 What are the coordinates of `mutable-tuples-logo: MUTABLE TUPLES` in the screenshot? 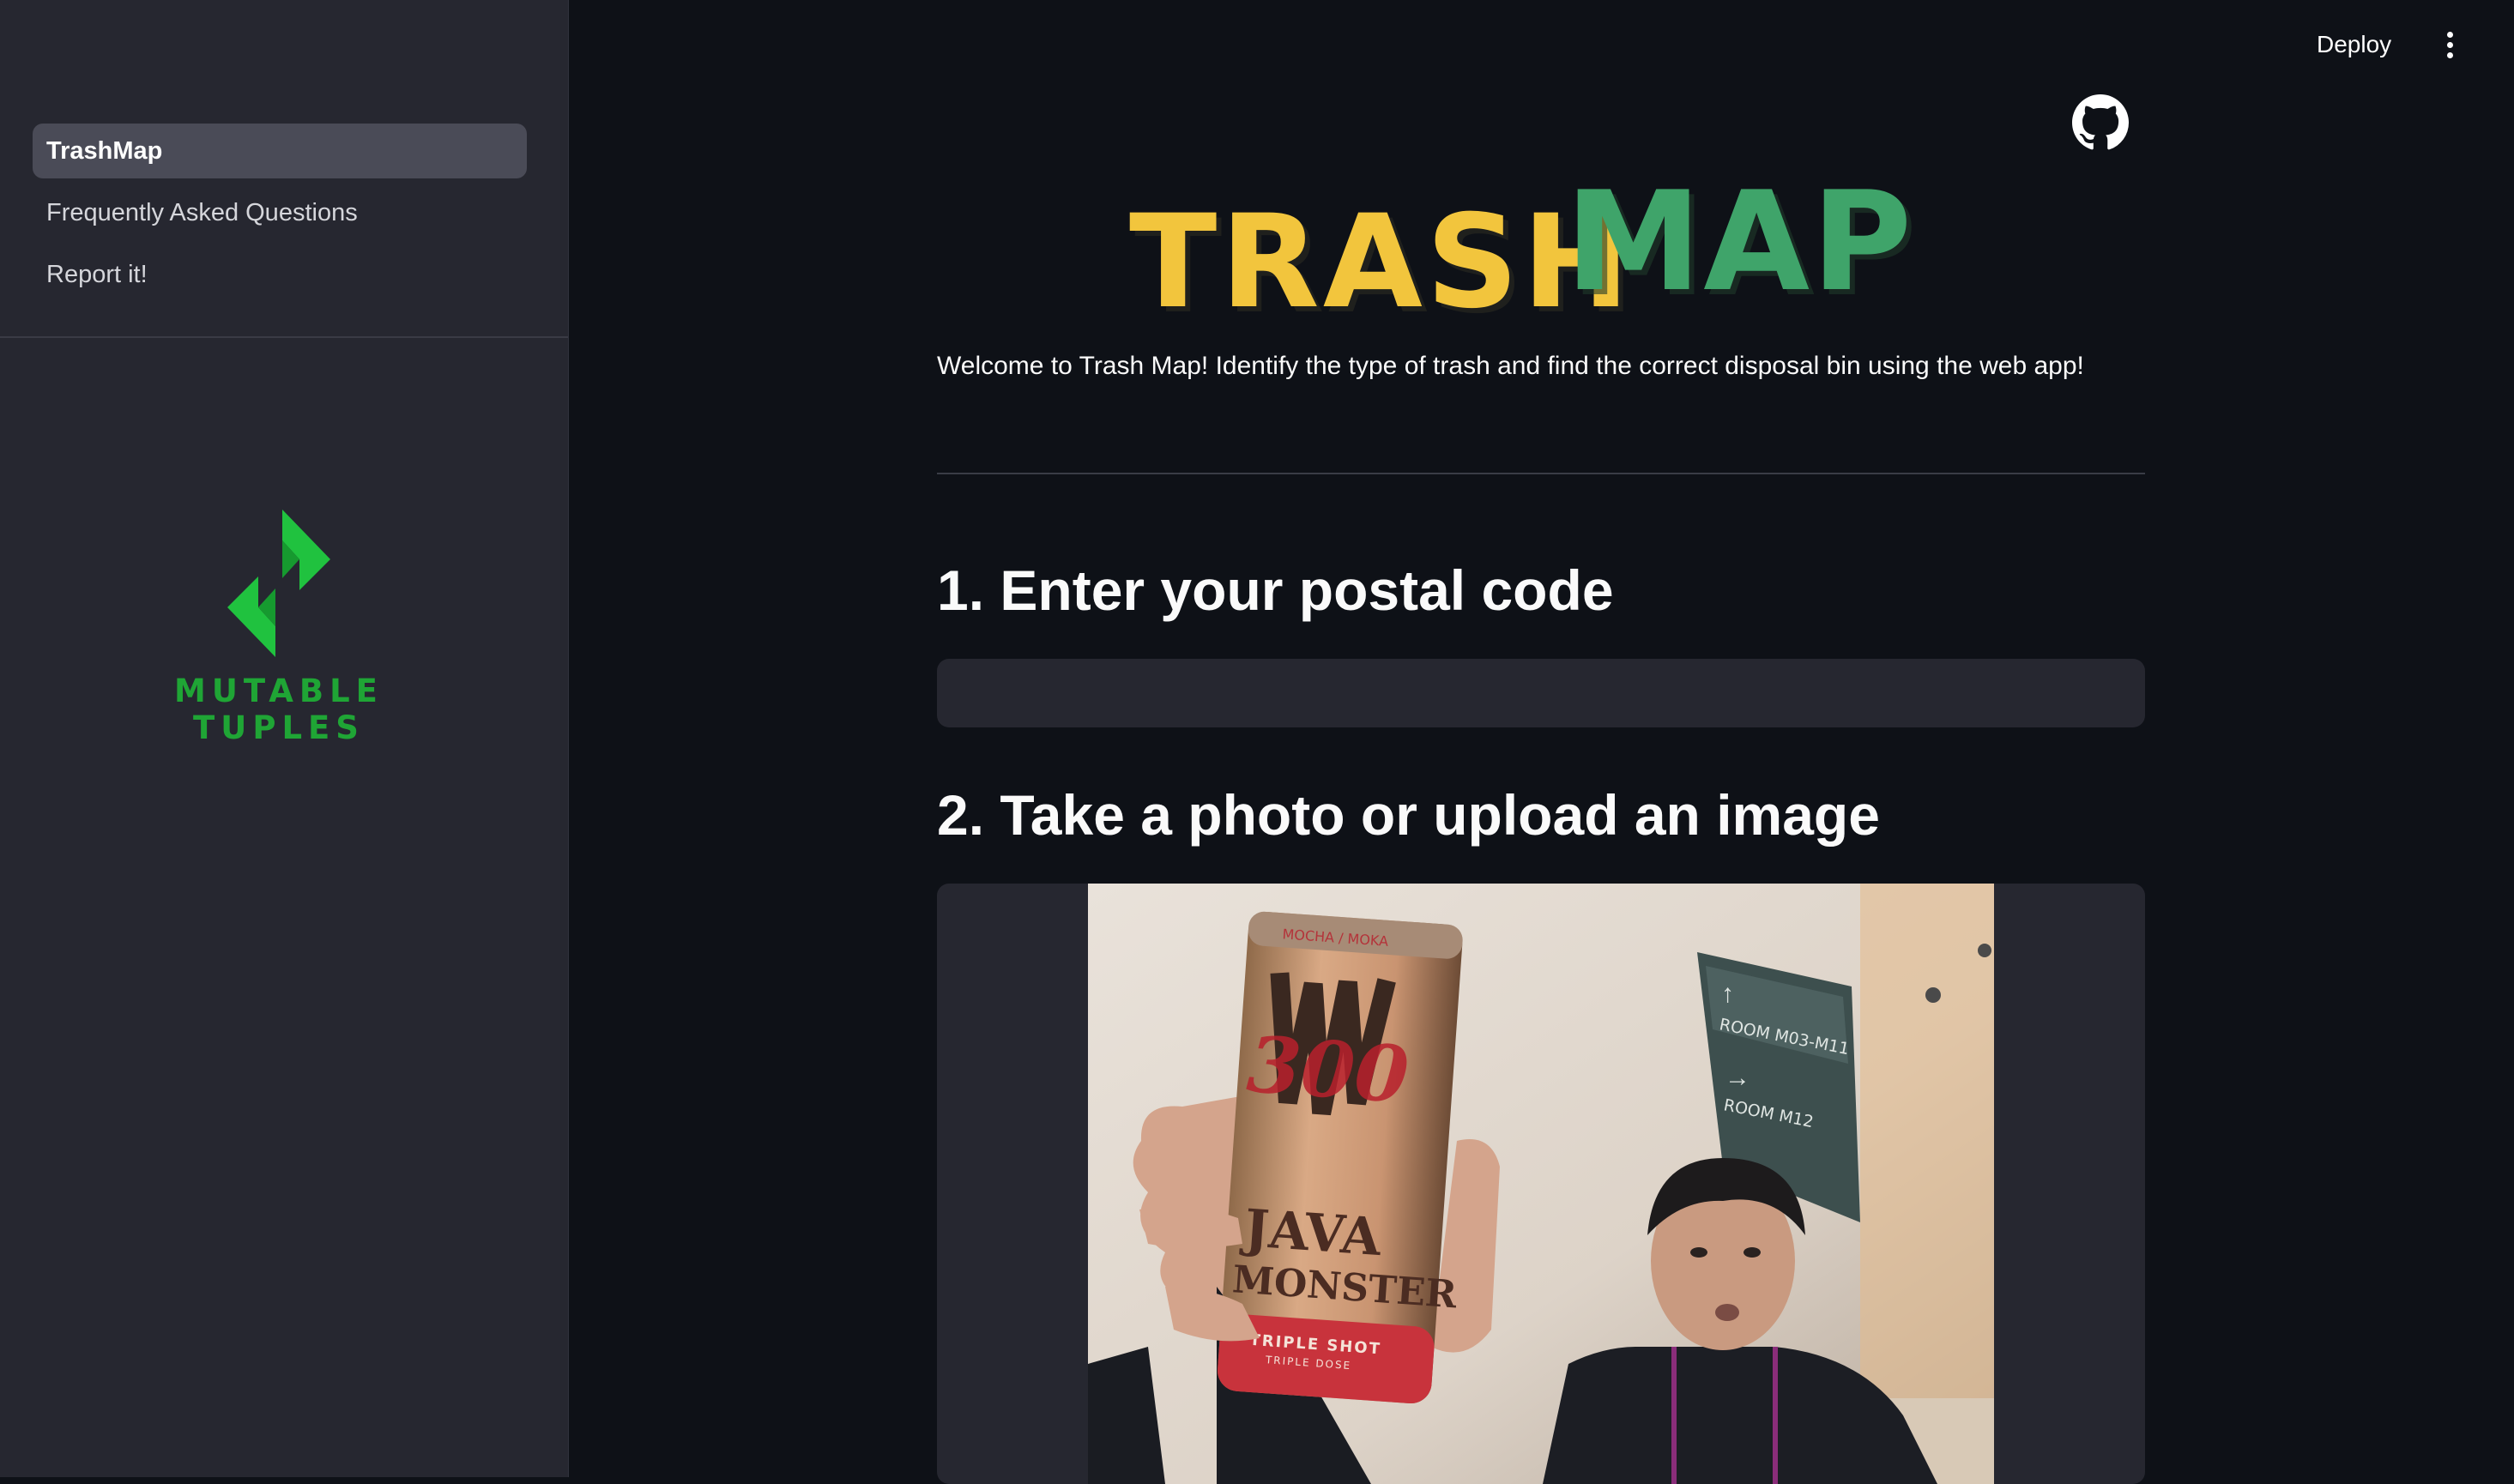 It's located at (279, 626).